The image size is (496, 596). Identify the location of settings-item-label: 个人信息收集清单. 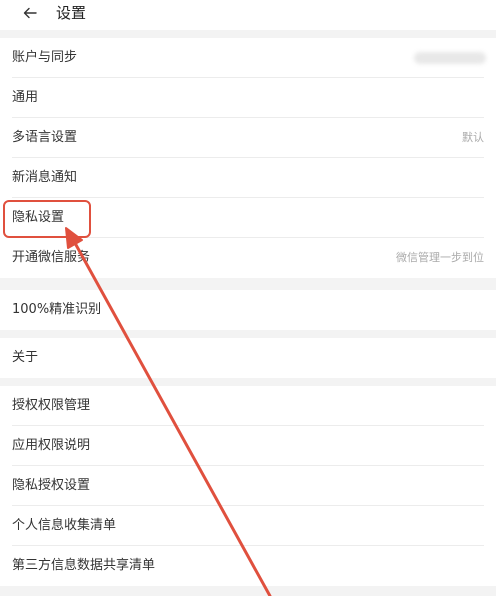
(64, 525).